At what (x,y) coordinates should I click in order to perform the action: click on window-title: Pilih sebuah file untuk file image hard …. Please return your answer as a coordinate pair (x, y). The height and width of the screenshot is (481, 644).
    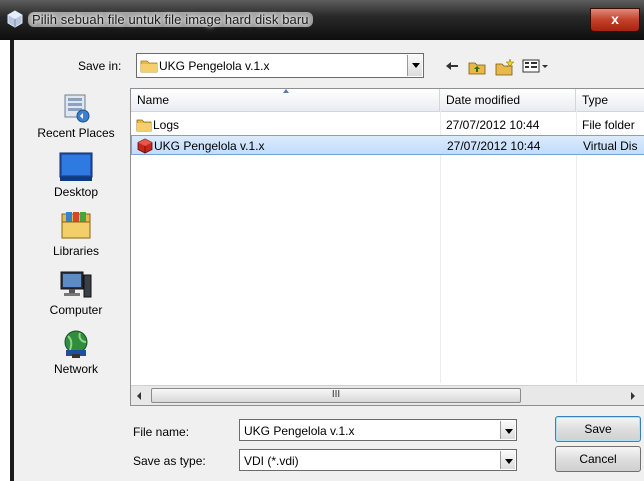
    Looking at the image, I should click on (170, 19).